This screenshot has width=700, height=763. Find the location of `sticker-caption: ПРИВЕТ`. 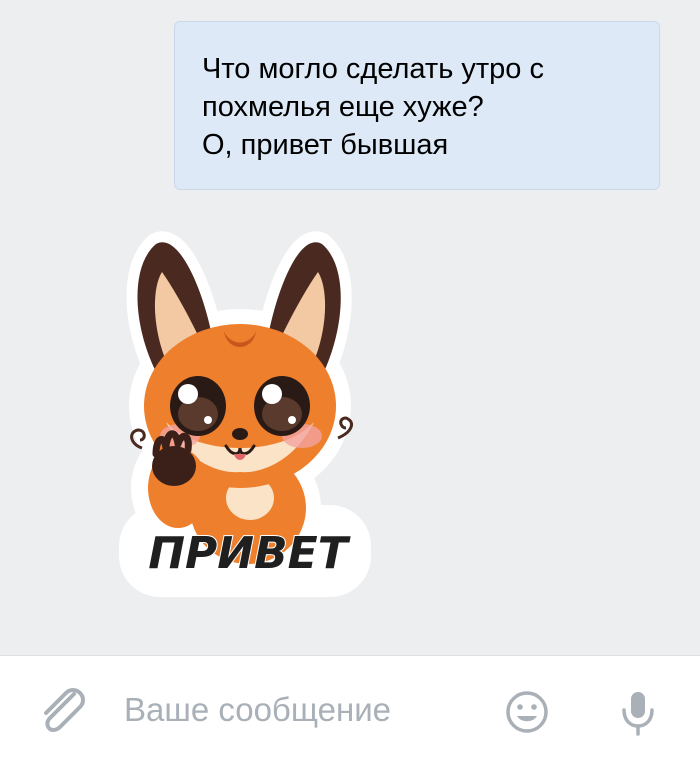

sticker-caption: ПРИВЕТ is located at coordinates (249, 553).